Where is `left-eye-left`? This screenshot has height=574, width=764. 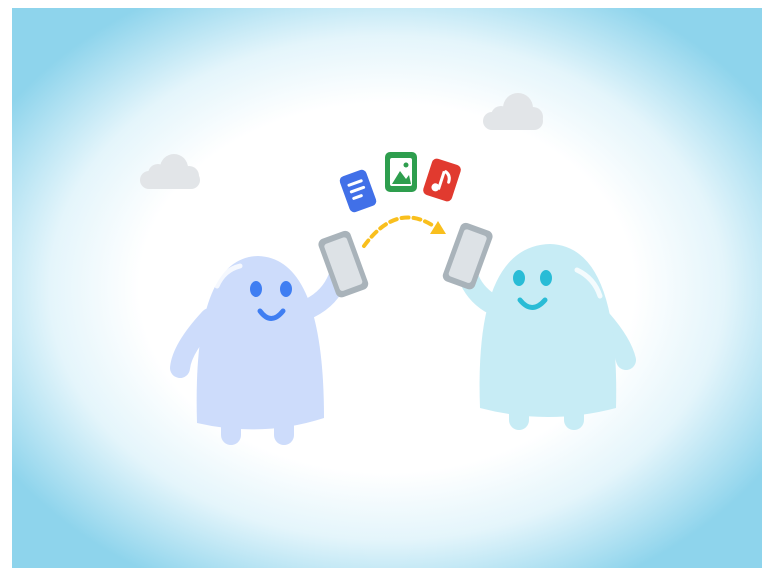 left-eye-left is located at coordinates (256, 289).